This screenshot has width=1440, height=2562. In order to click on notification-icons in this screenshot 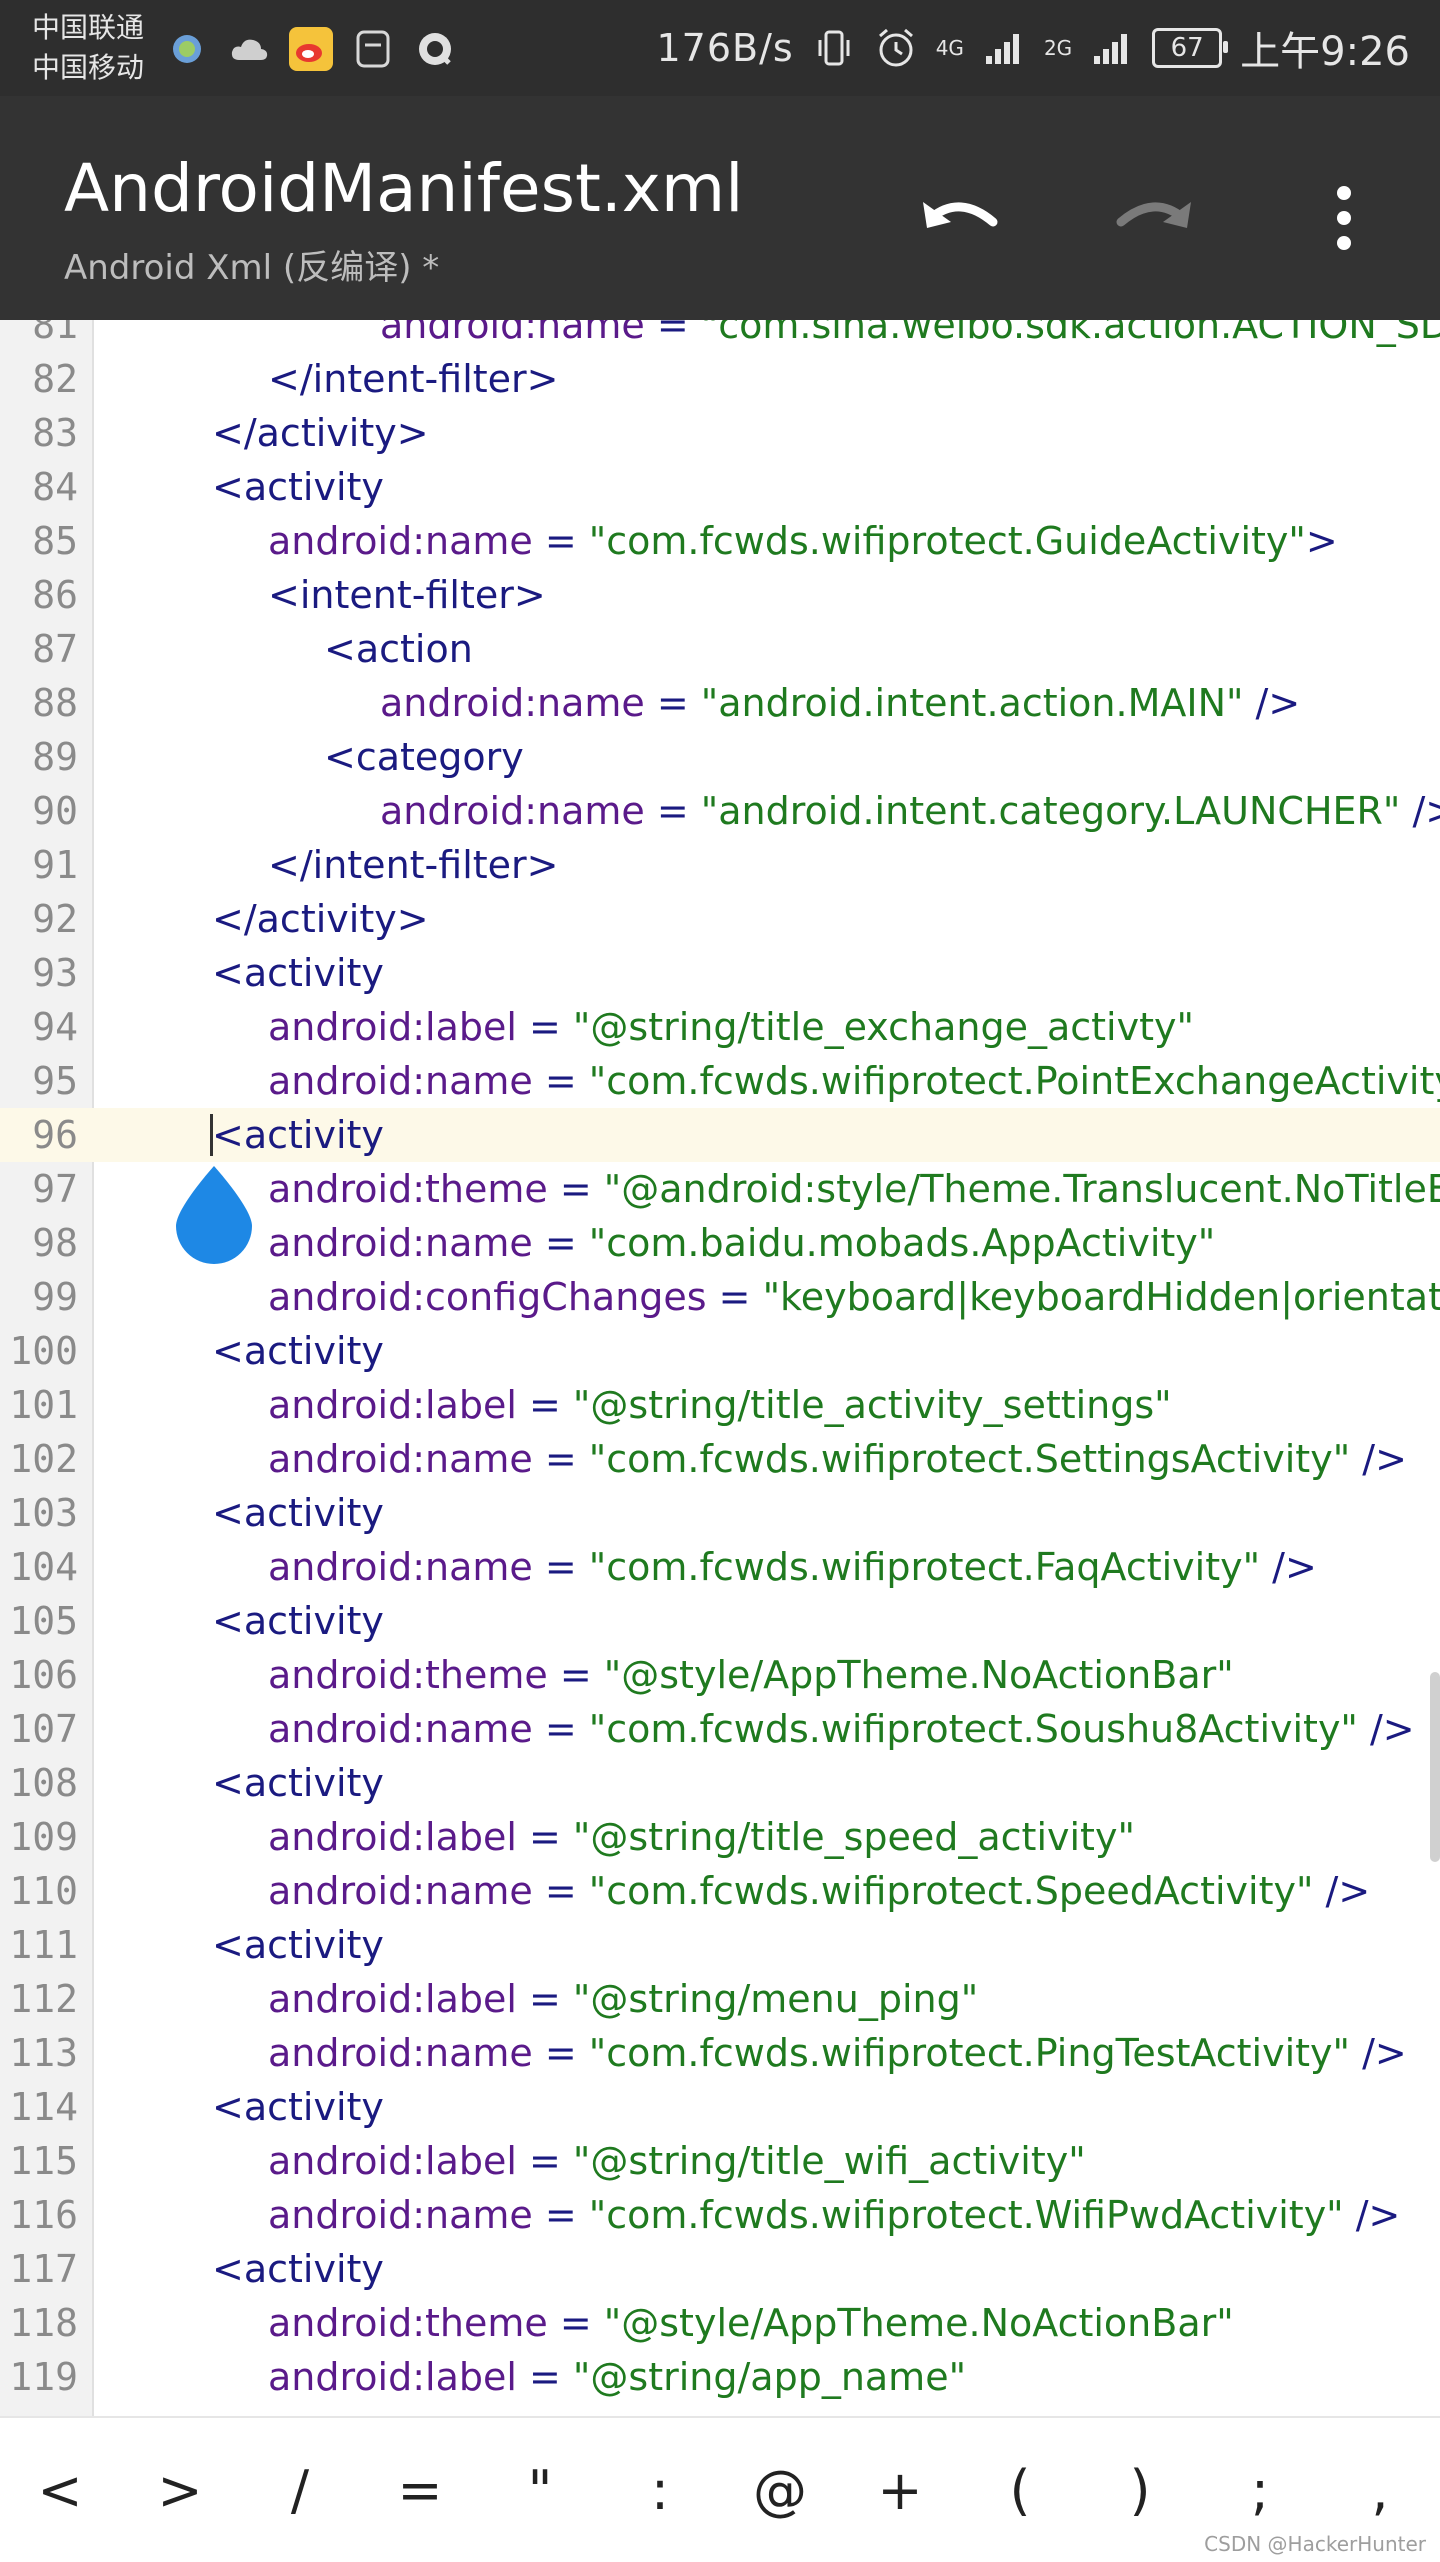, I will do `click(311, 49)`.